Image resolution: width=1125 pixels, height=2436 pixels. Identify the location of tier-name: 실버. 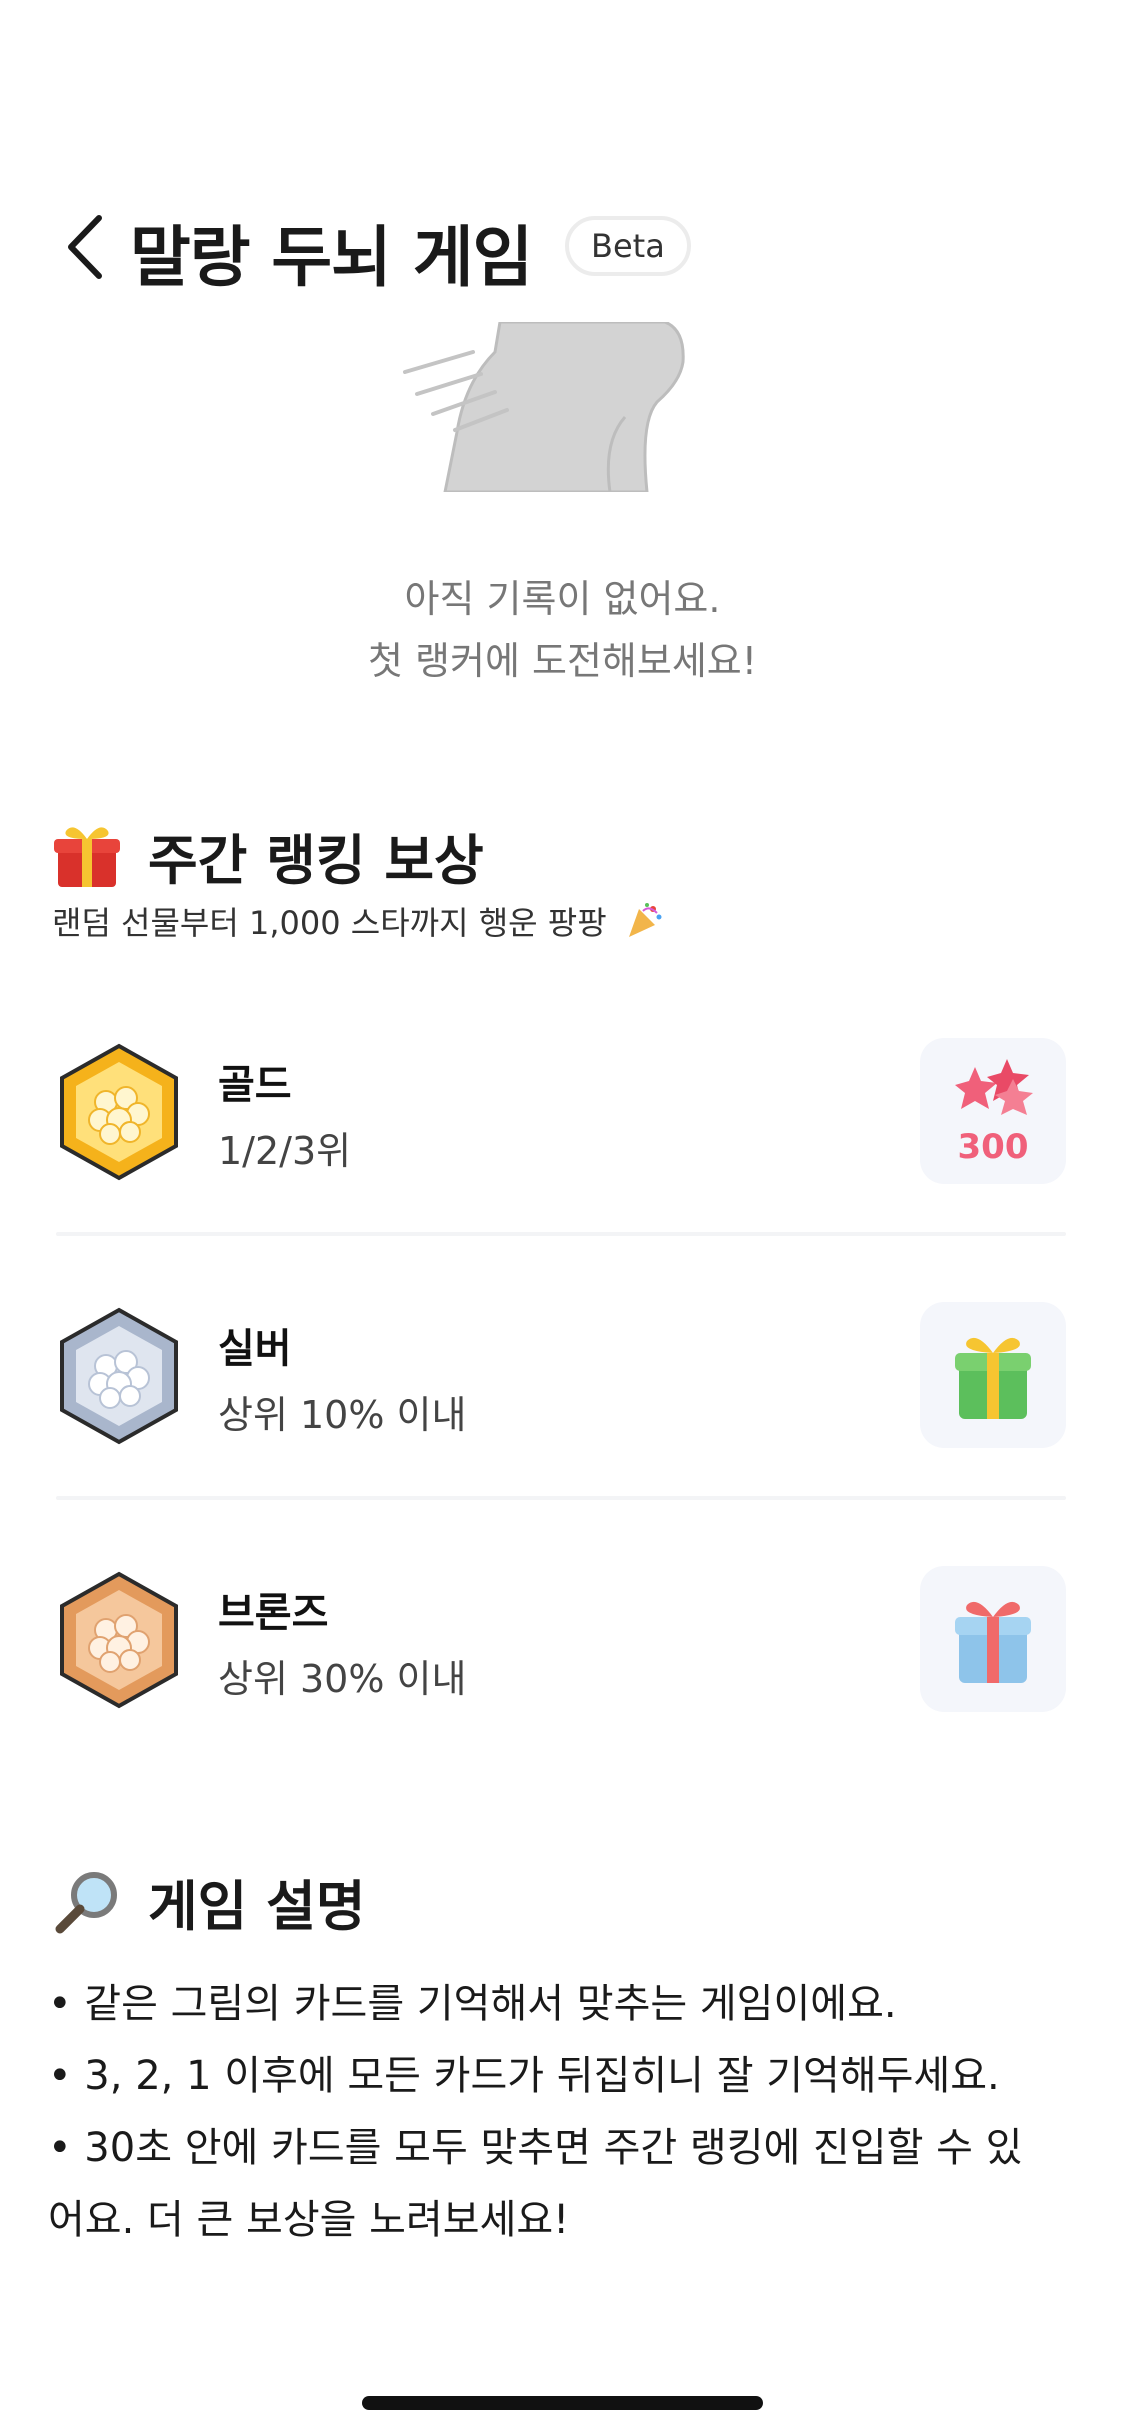
(255, 1349).